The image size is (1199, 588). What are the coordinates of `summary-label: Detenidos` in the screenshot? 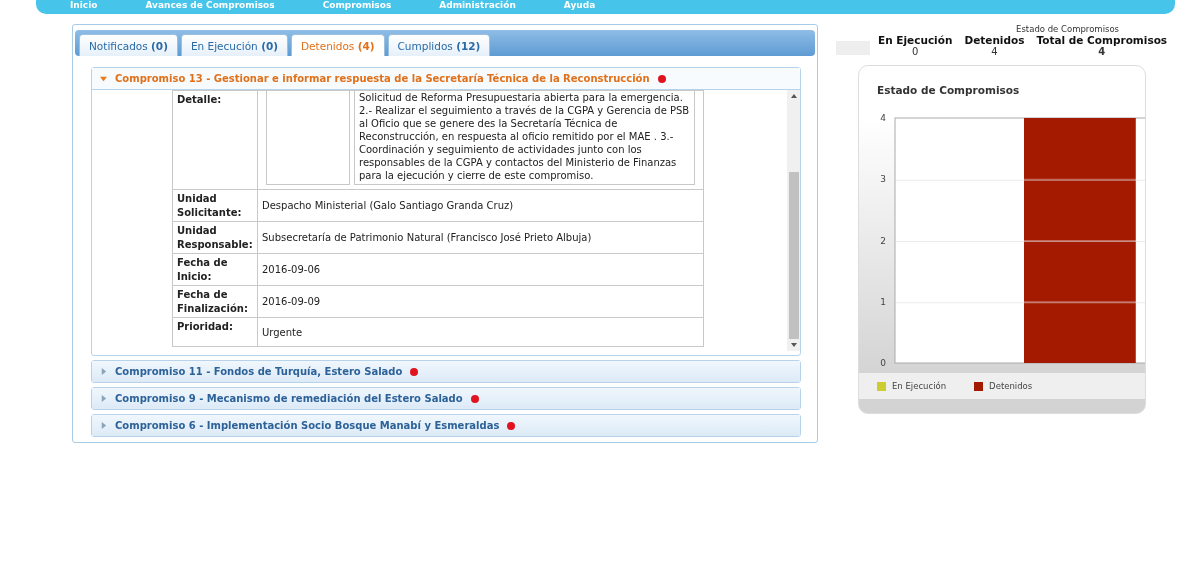 It's located at (994, 40).